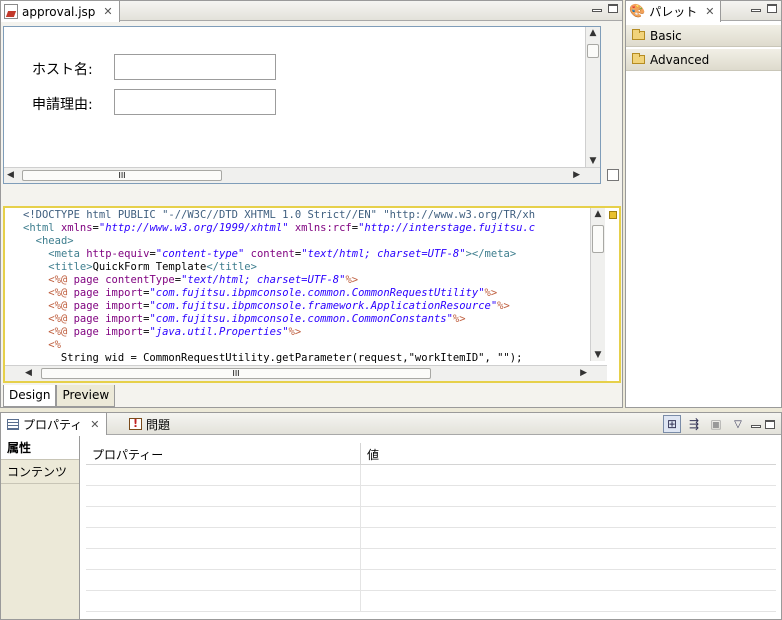  Describe the element at coordinates (40, 448) in the screenshot. I see `category-attributes: 属性` at that location.